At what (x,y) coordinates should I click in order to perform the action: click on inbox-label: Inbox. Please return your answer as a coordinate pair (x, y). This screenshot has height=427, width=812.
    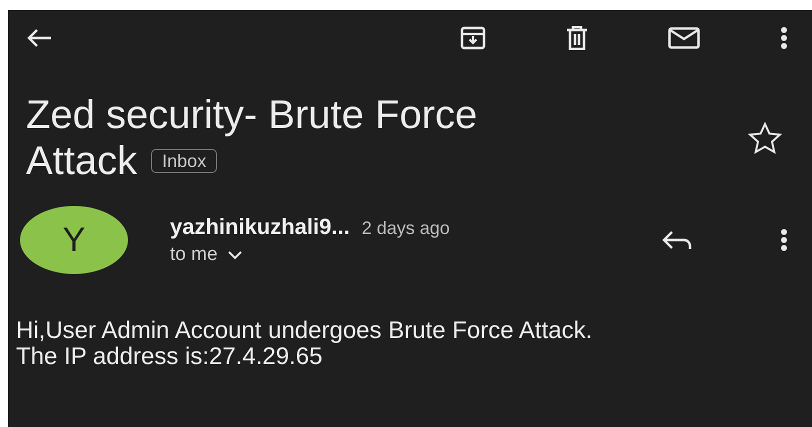
    Looking at the image, I should click on (184, 161).